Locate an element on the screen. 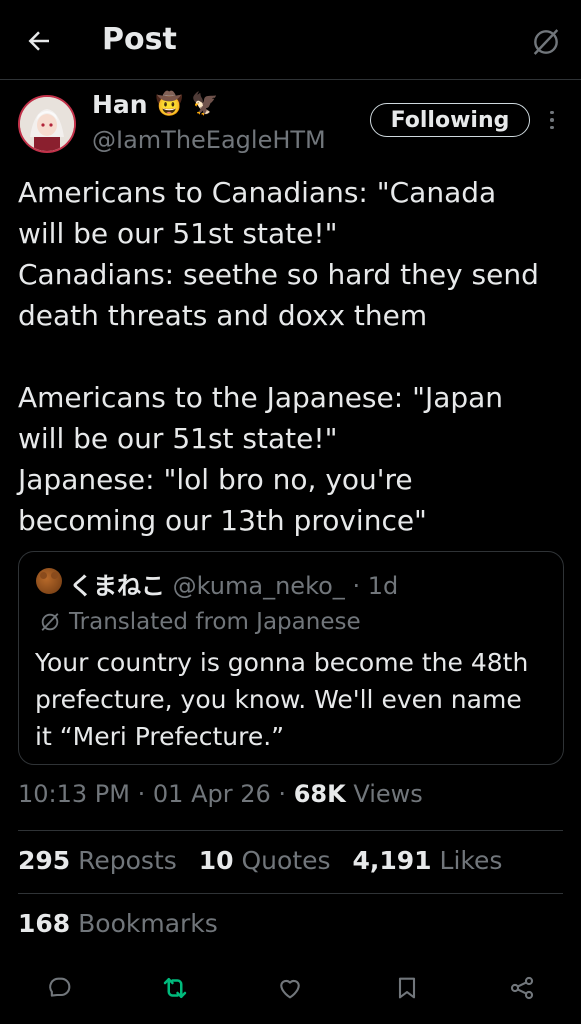  post-line: Americans to the Japanese: "Japan is located at coordinates (261, 397).